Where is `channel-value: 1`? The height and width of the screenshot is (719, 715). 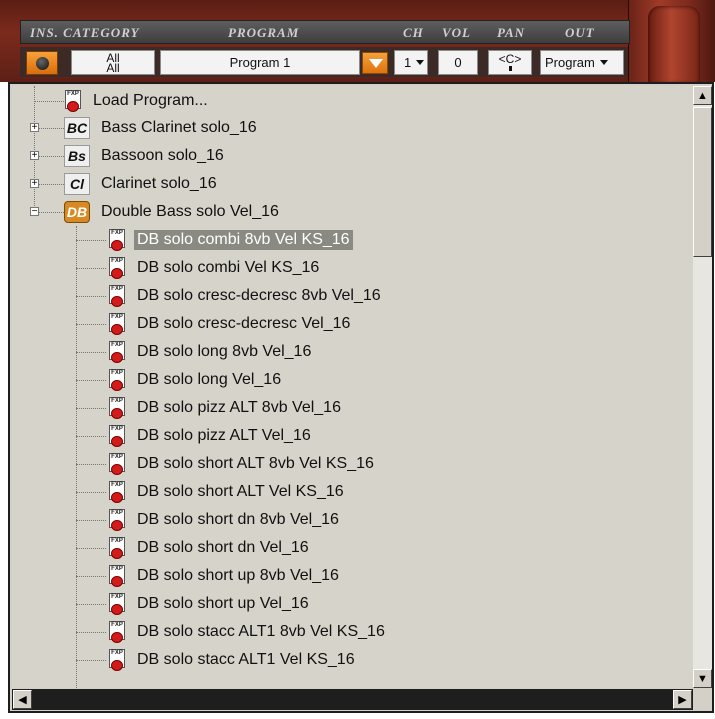 channel-value: 1 is located at coordinates (408, 62).